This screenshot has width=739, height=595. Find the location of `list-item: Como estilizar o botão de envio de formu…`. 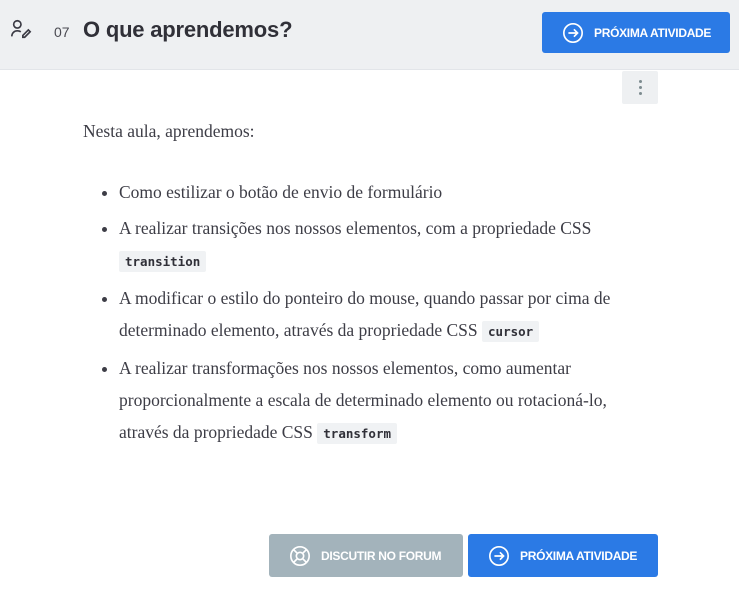

list-item: Como estilizar o botão de envio de formu… is located at coordinates (371, 192).